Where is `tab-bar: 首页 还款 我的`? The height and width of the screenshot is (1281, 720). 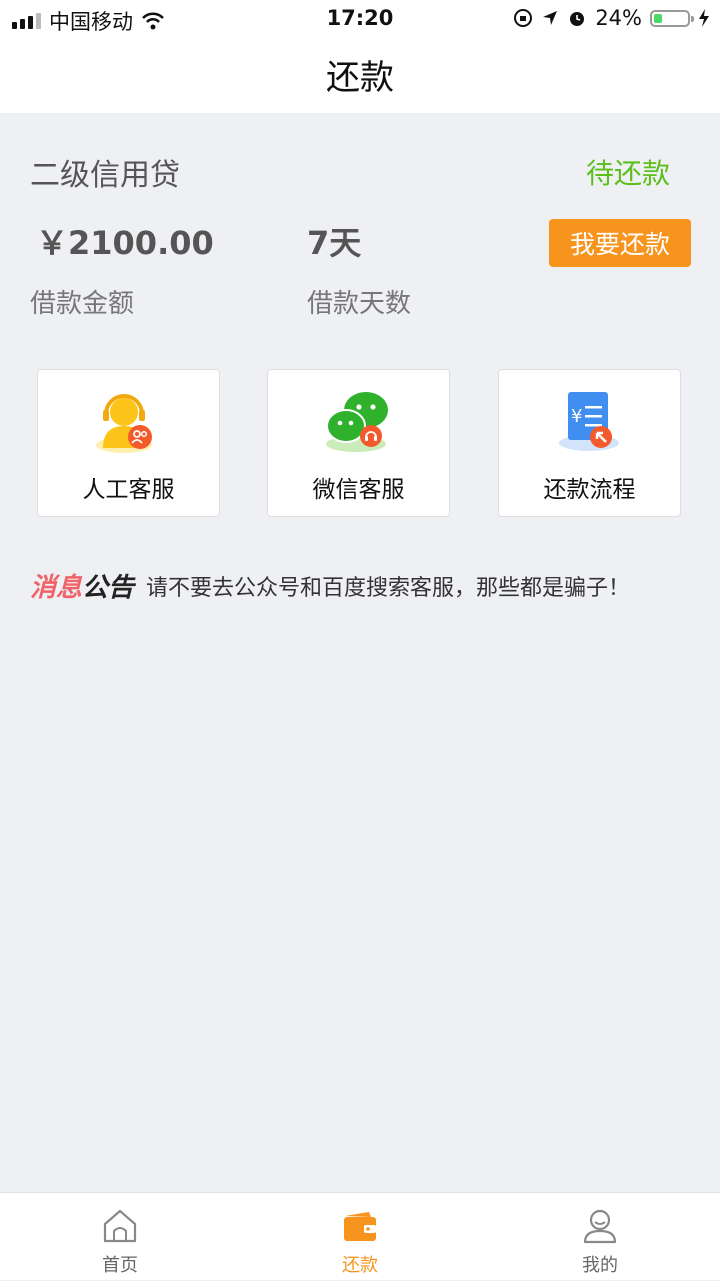 tab-bar: 首页 还款 我的 is located at coordinates (360, 1236).